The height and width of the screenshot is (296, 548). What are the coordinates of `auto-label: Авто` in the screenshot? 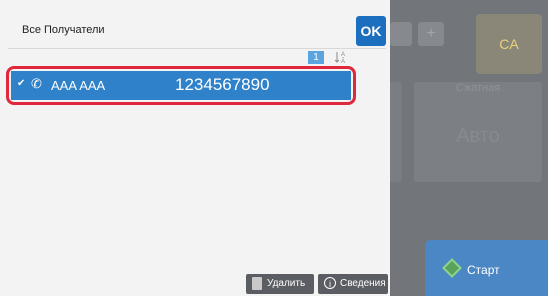 It's located at (478, 136).